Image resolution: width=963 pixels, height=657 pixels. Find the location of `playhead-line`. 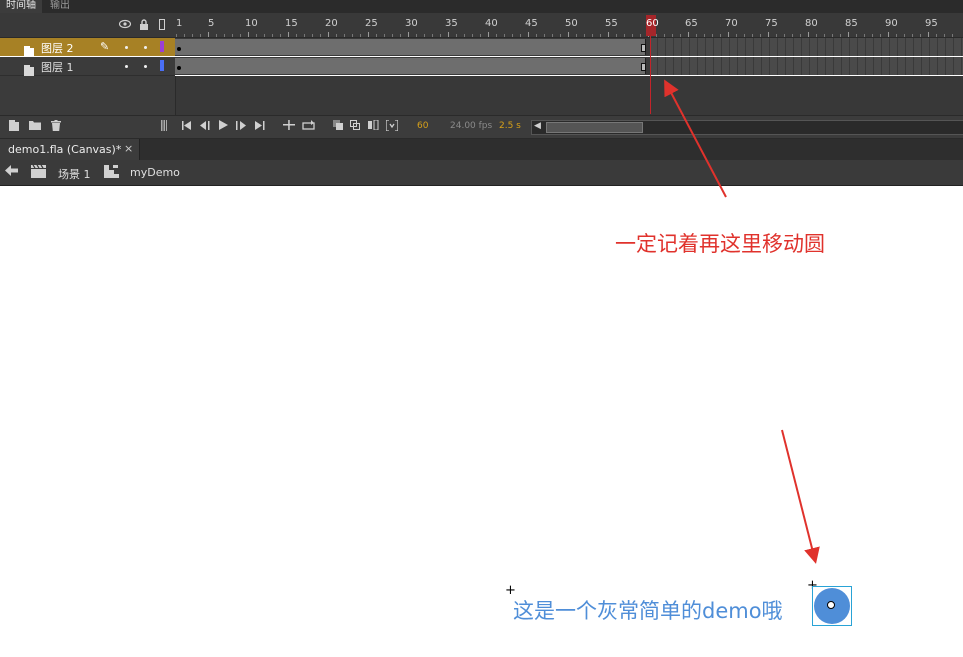

playhead-line is located at coordinates (650, 75).